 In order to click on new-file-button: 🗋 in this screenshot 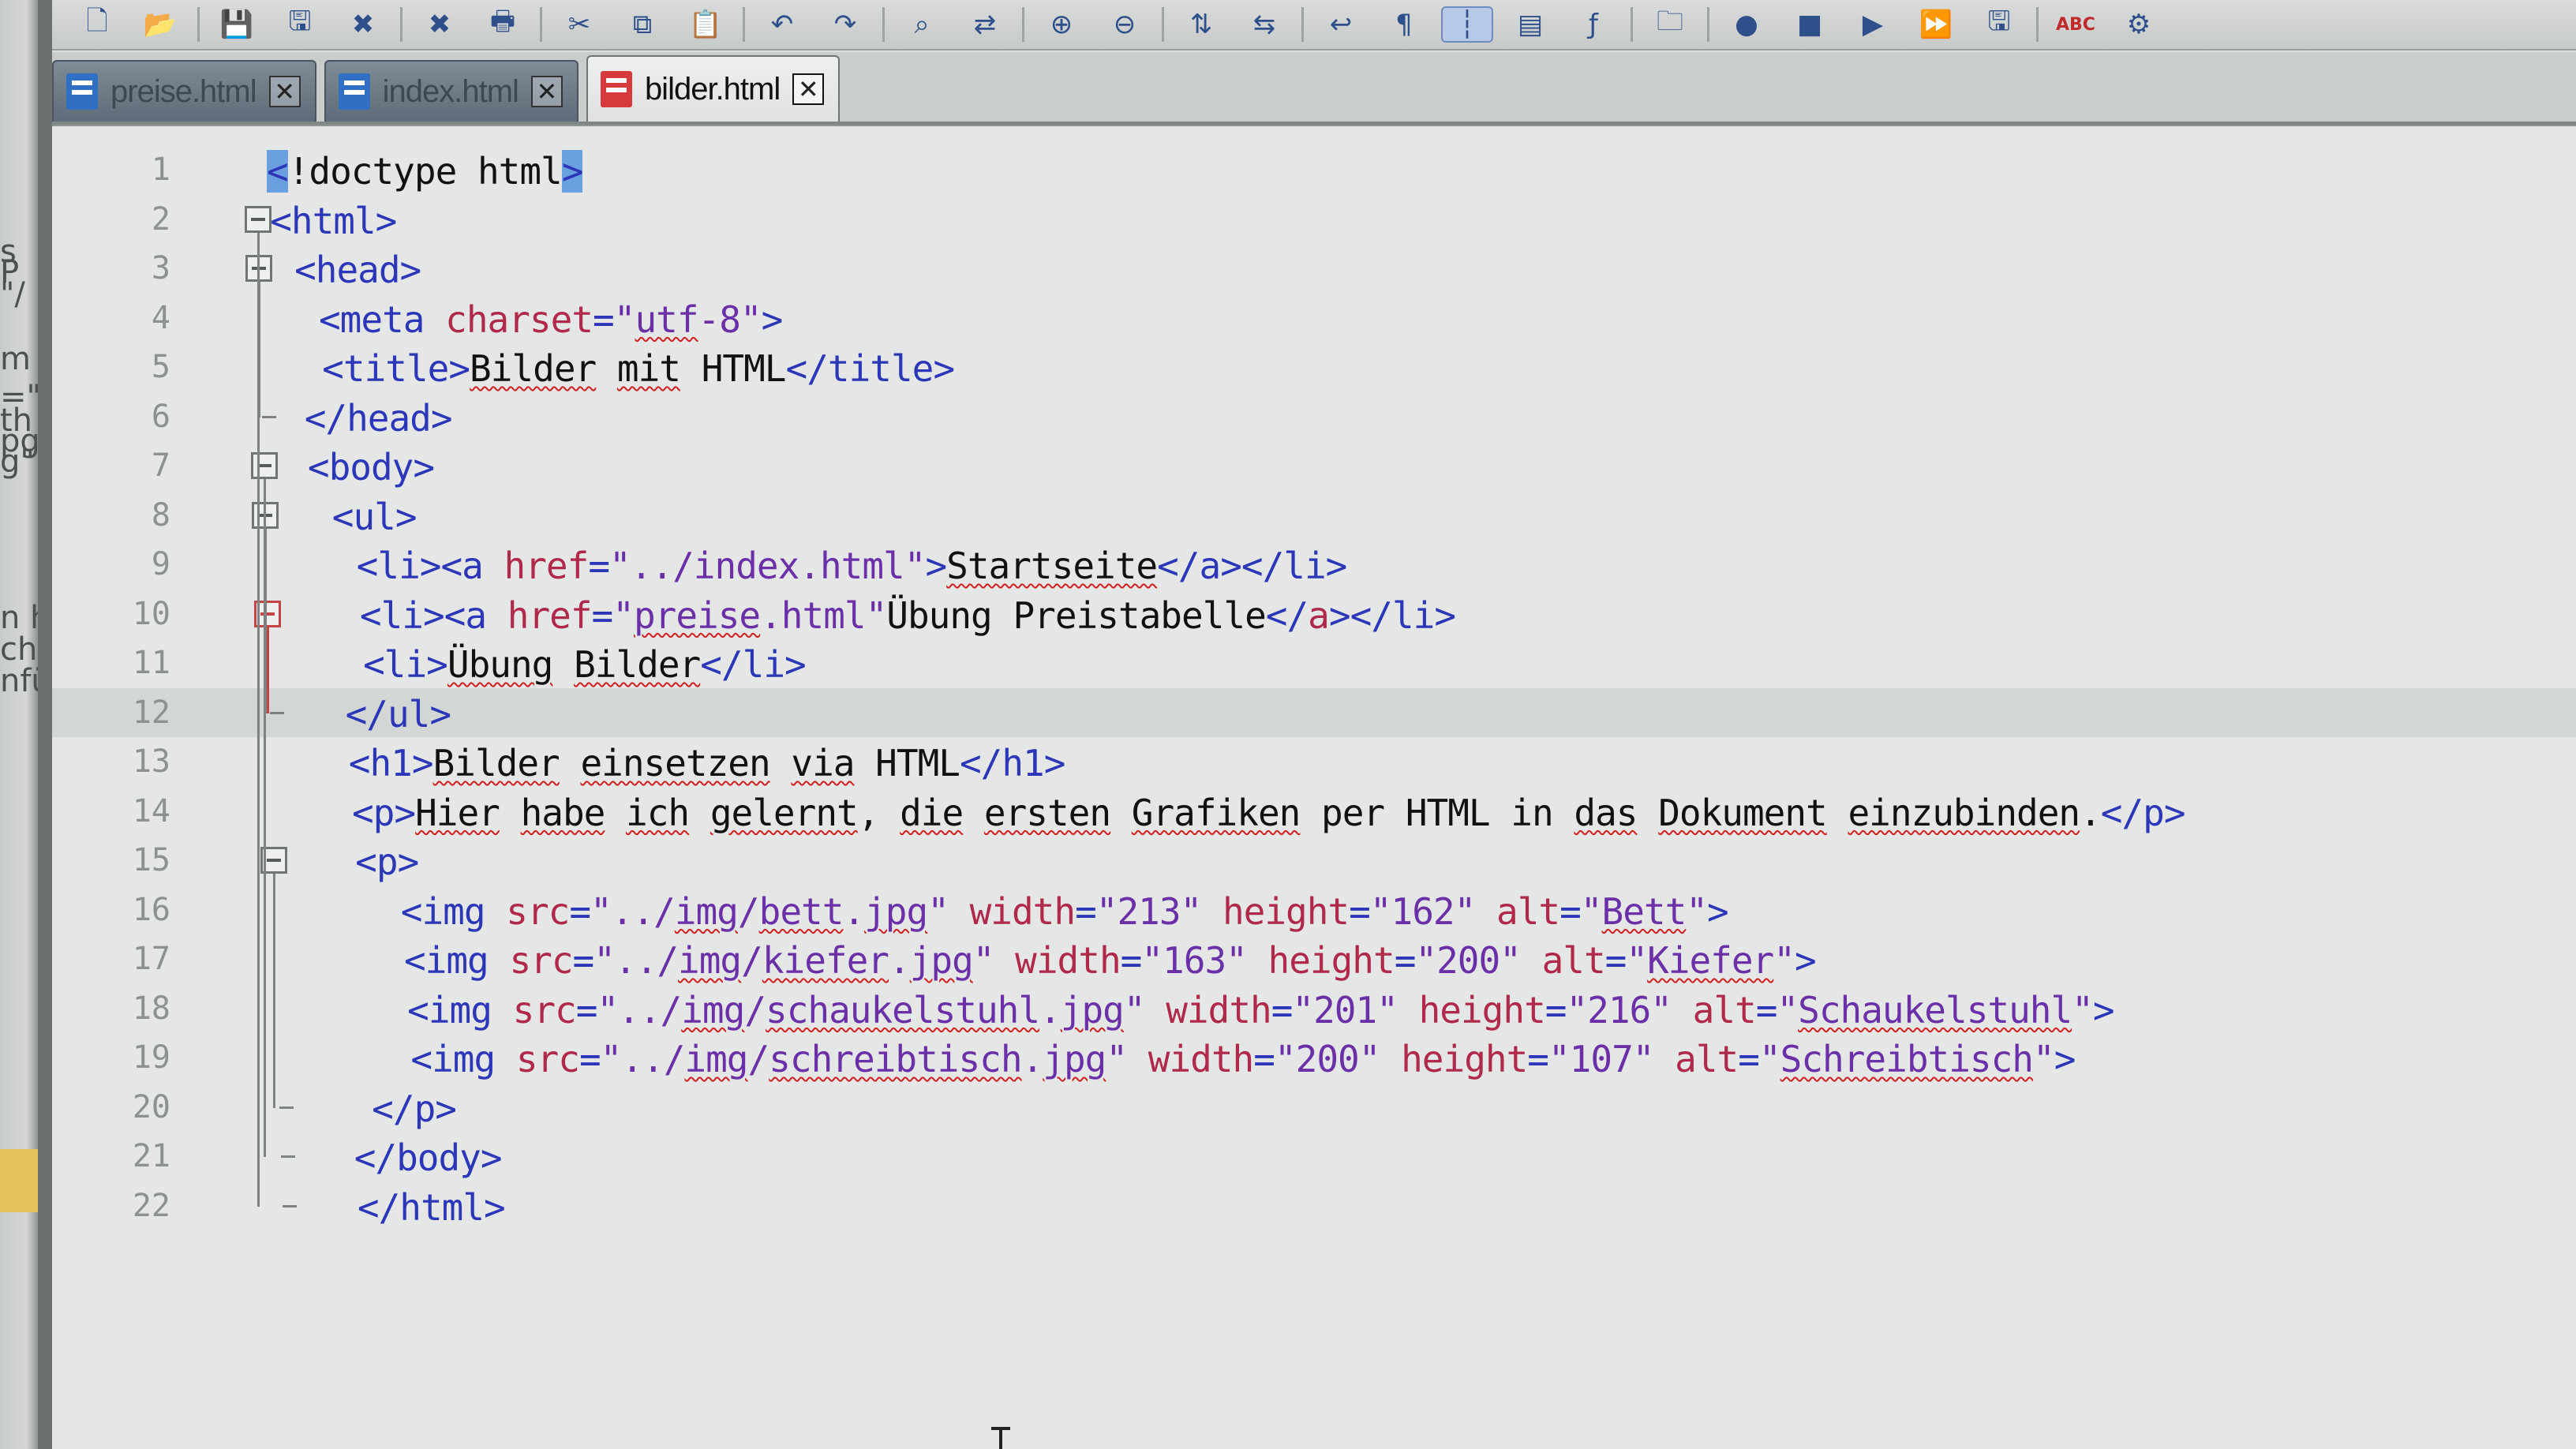, I will do `click(97, 24)`.